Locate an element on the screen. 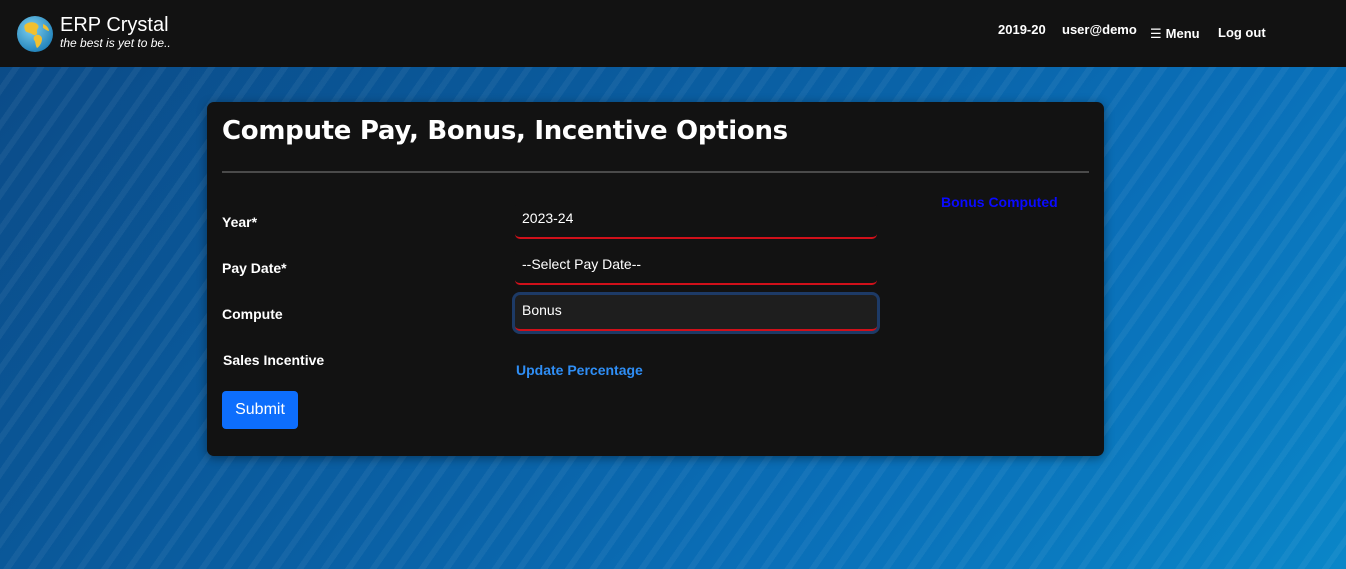 This screenshot has height=569, width=1346. hamburger-icon: ☰ is located at coordinates (1156, 33).